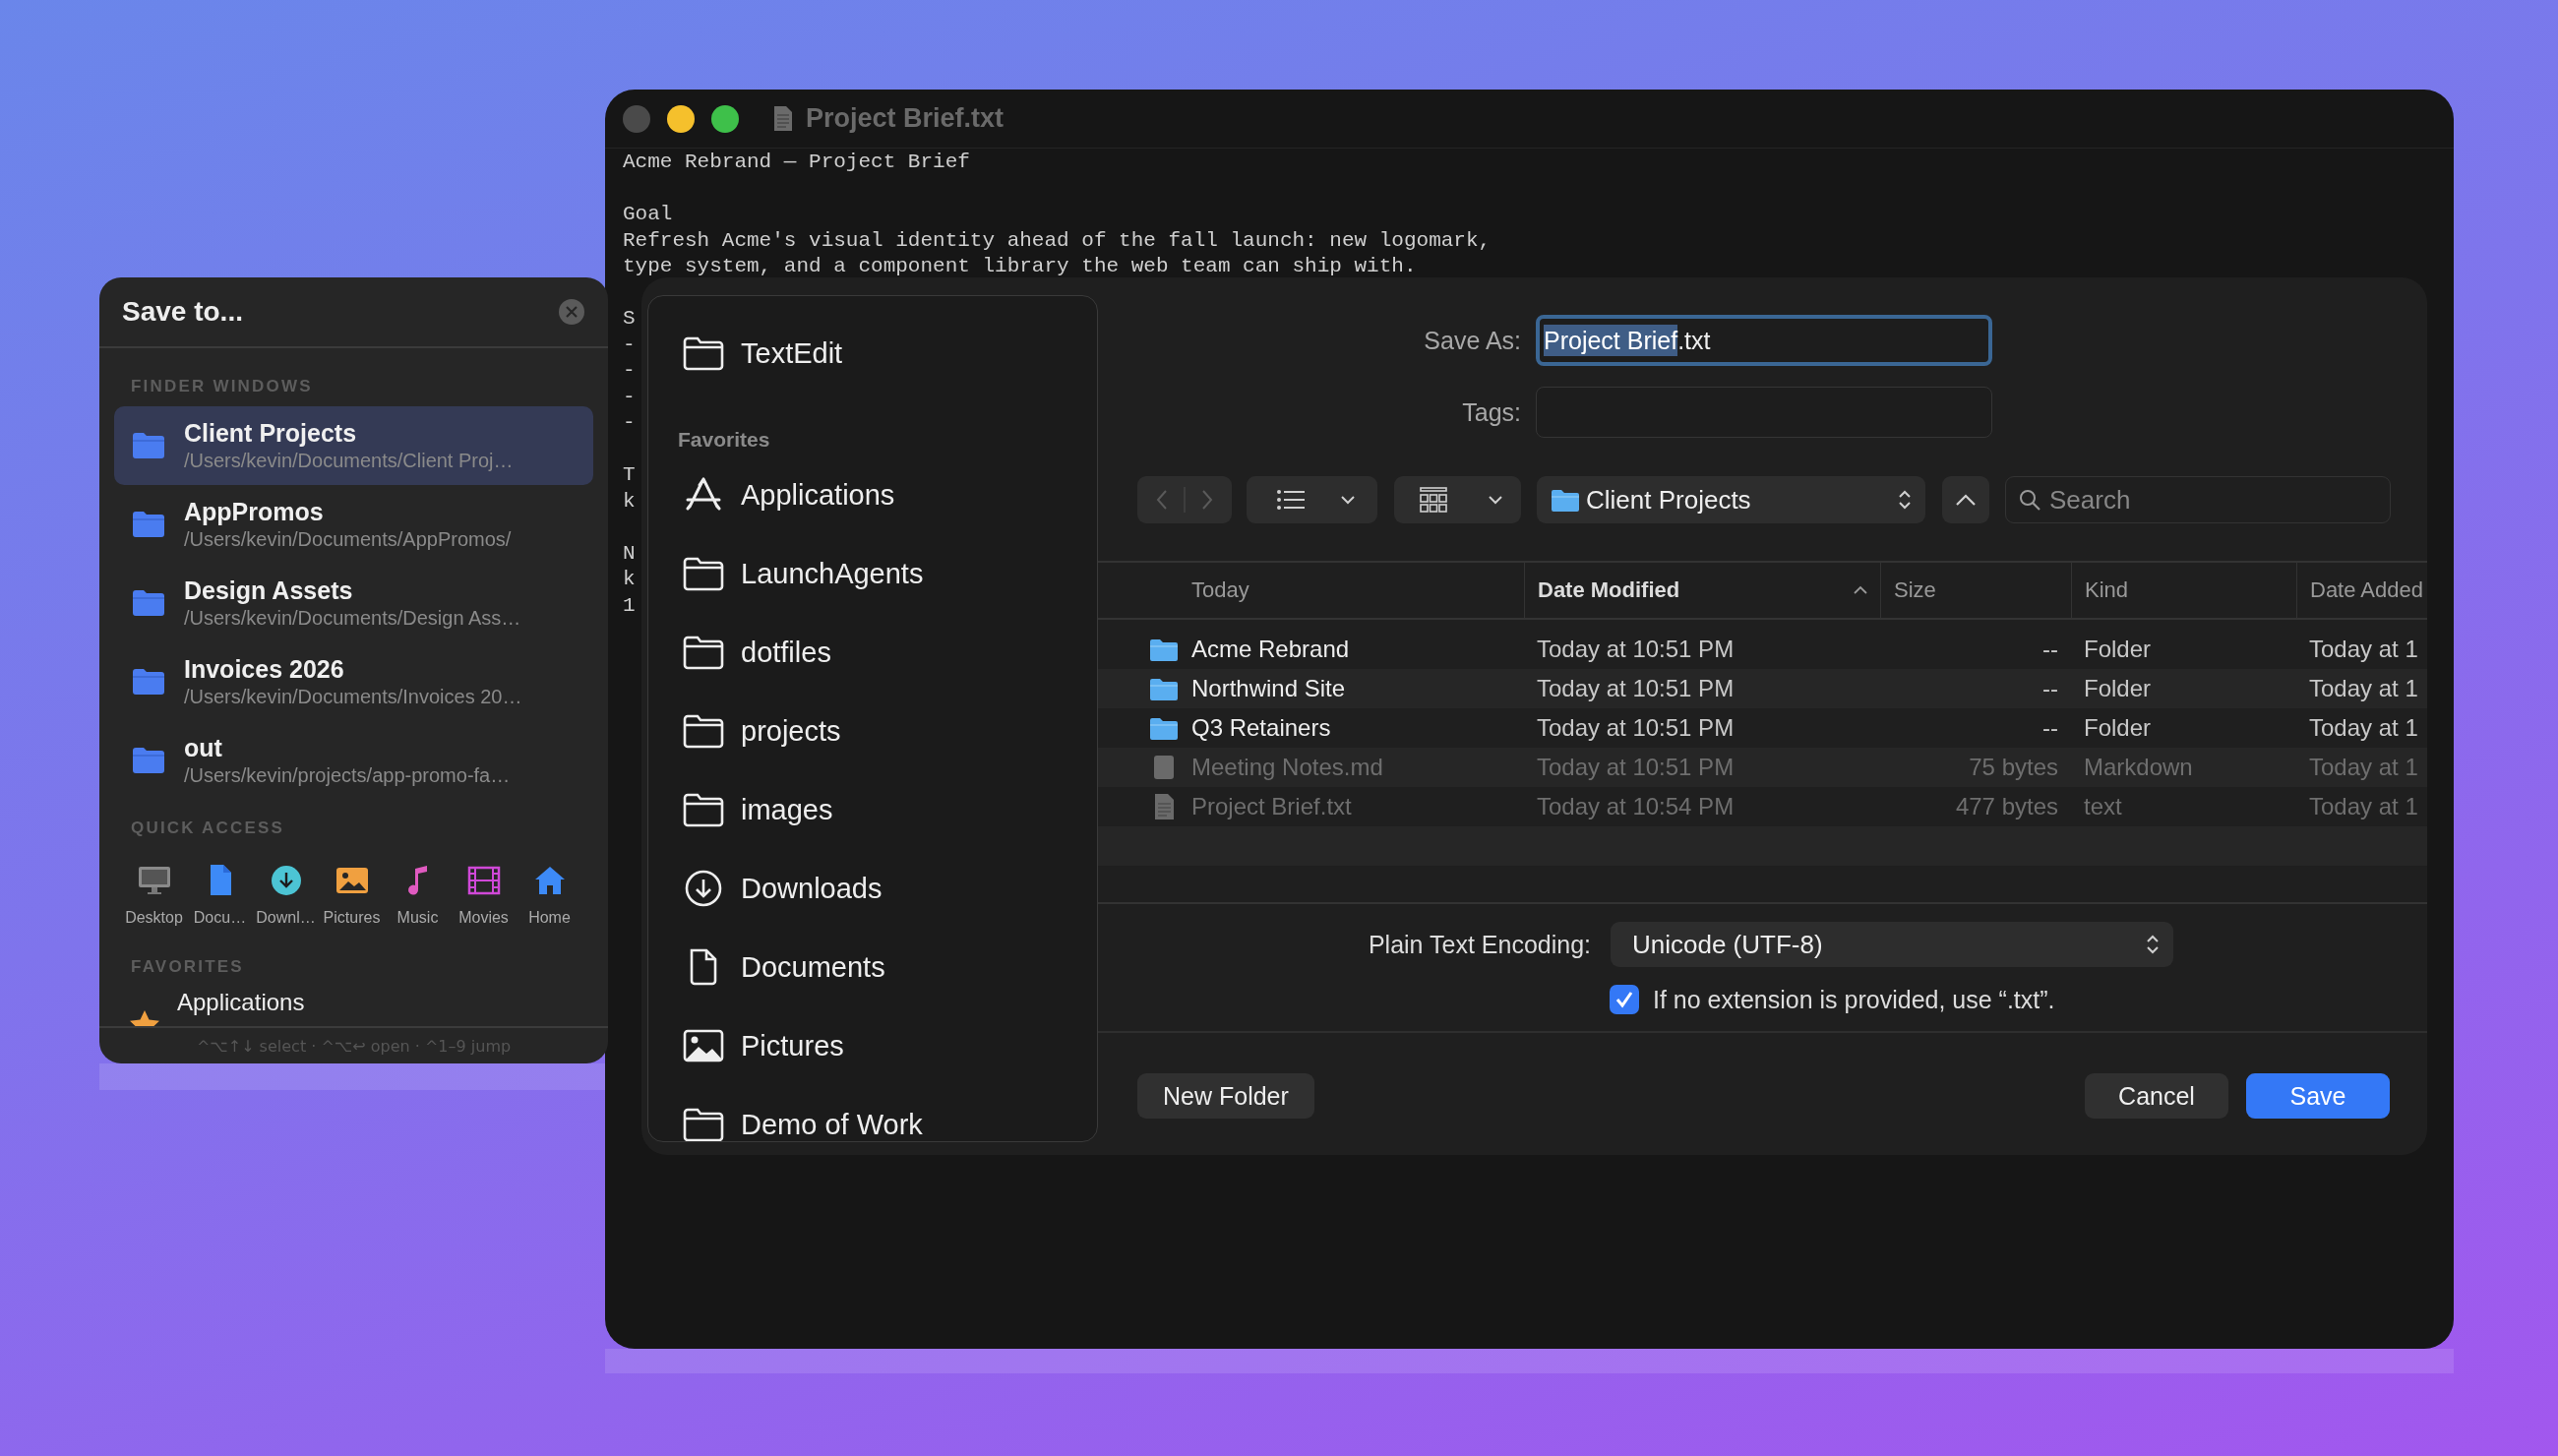  Describe the element at coordinates (1457, 499) in the screenshot. I see `gallery-view-button` at that location.